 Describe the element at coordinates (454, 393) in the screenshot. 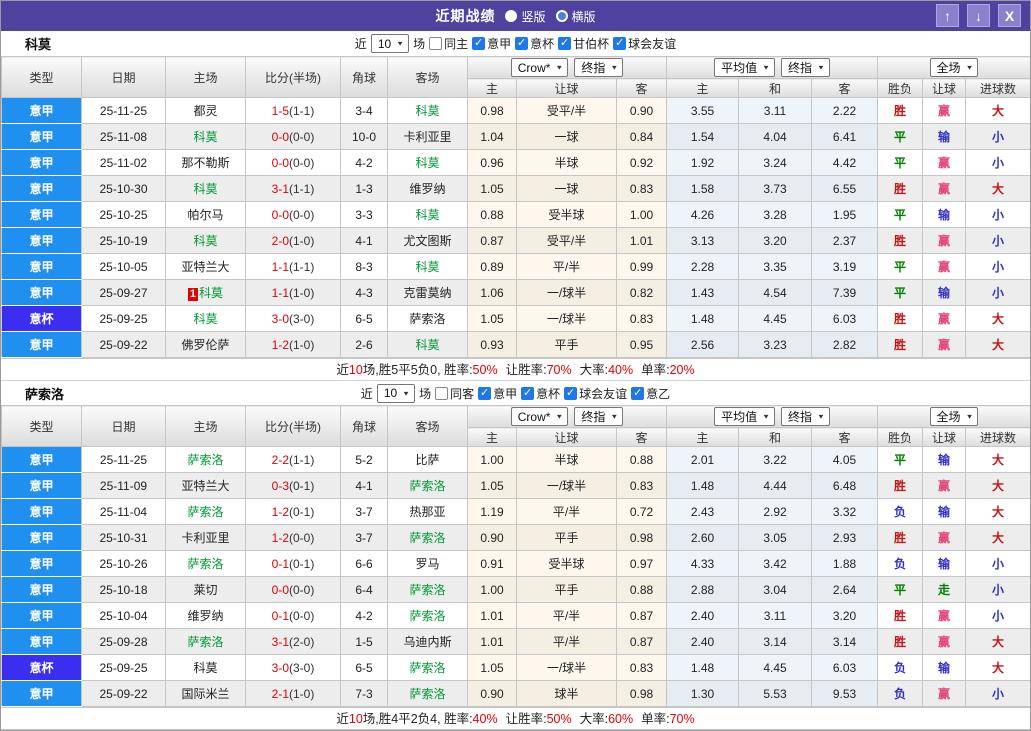

I see `same-venue-option: 同客` at that location.